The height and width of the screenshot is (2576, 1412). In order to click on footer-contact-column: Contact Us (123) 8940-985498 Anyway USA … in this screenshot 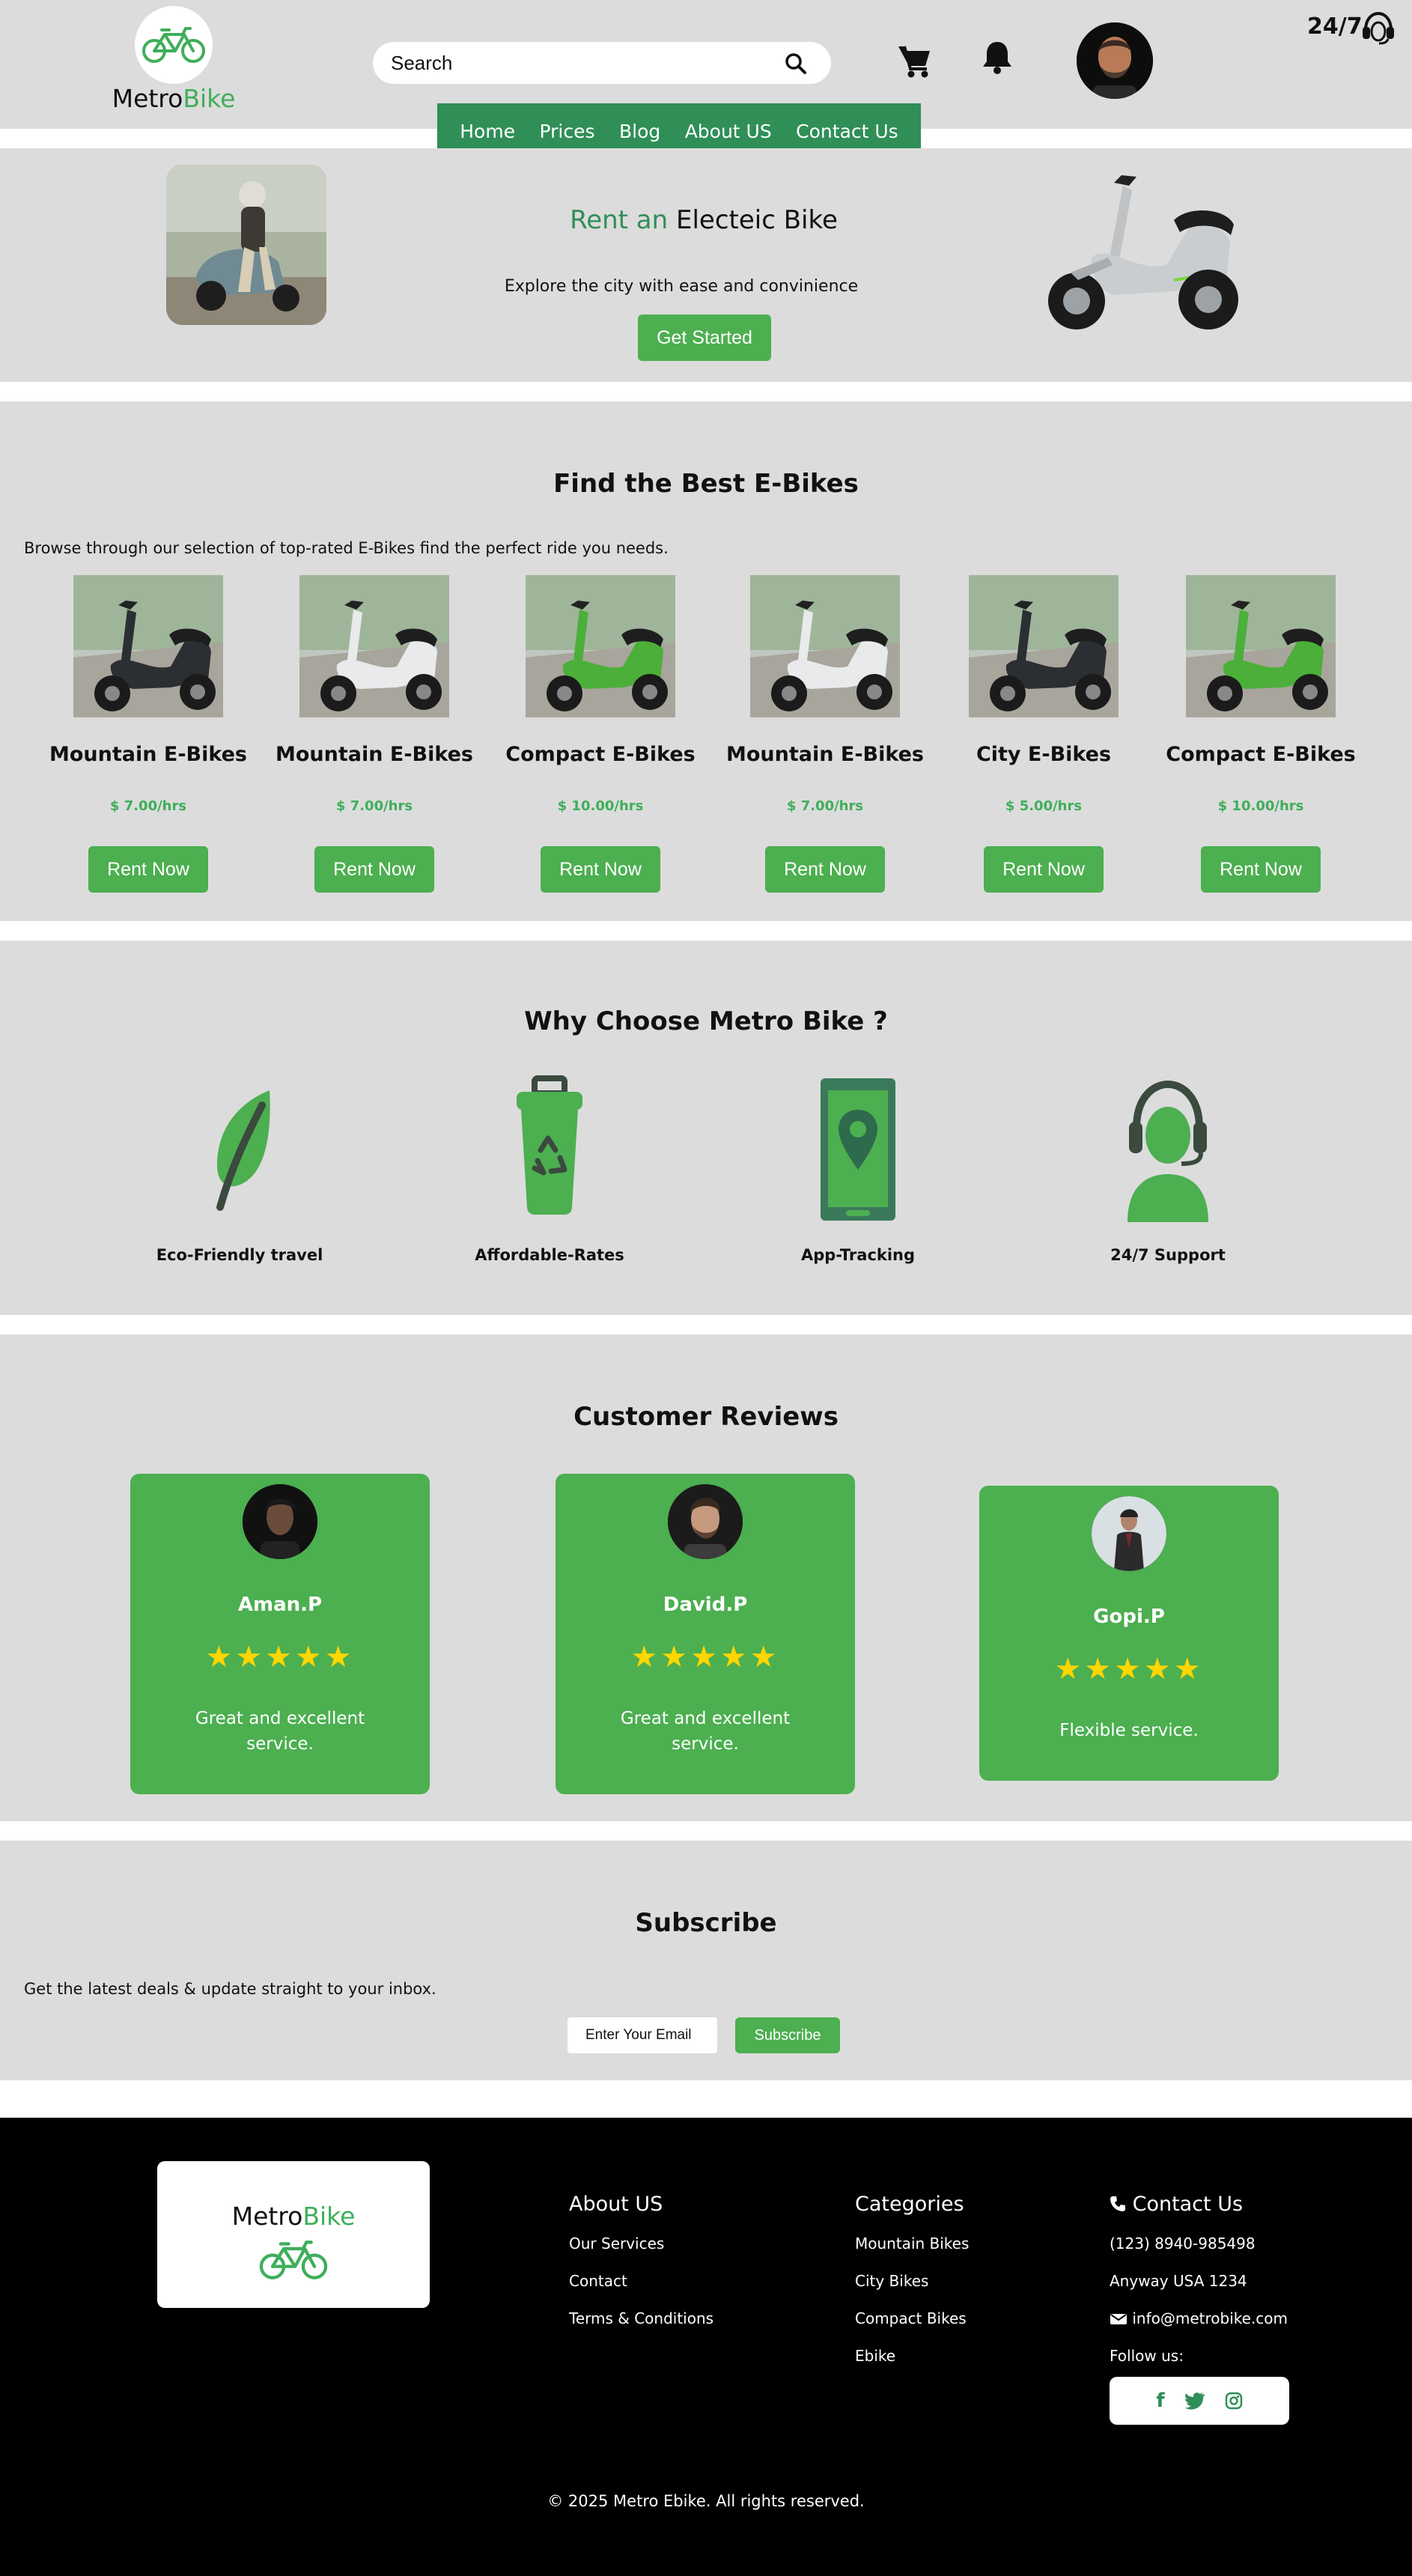, I will do `click(1199, 2288)`.